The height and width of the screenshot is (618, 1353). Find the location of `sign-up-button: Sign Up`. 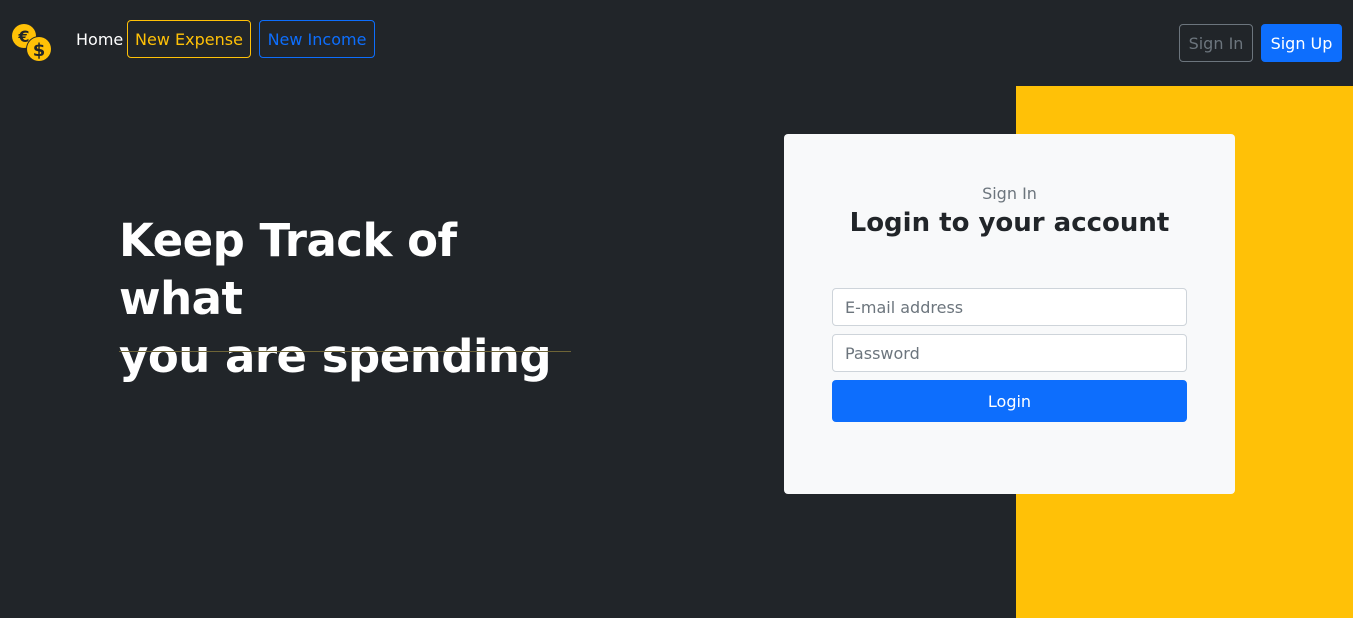

sign-up-button: Sign Up is located at coordinates (1301, 43).